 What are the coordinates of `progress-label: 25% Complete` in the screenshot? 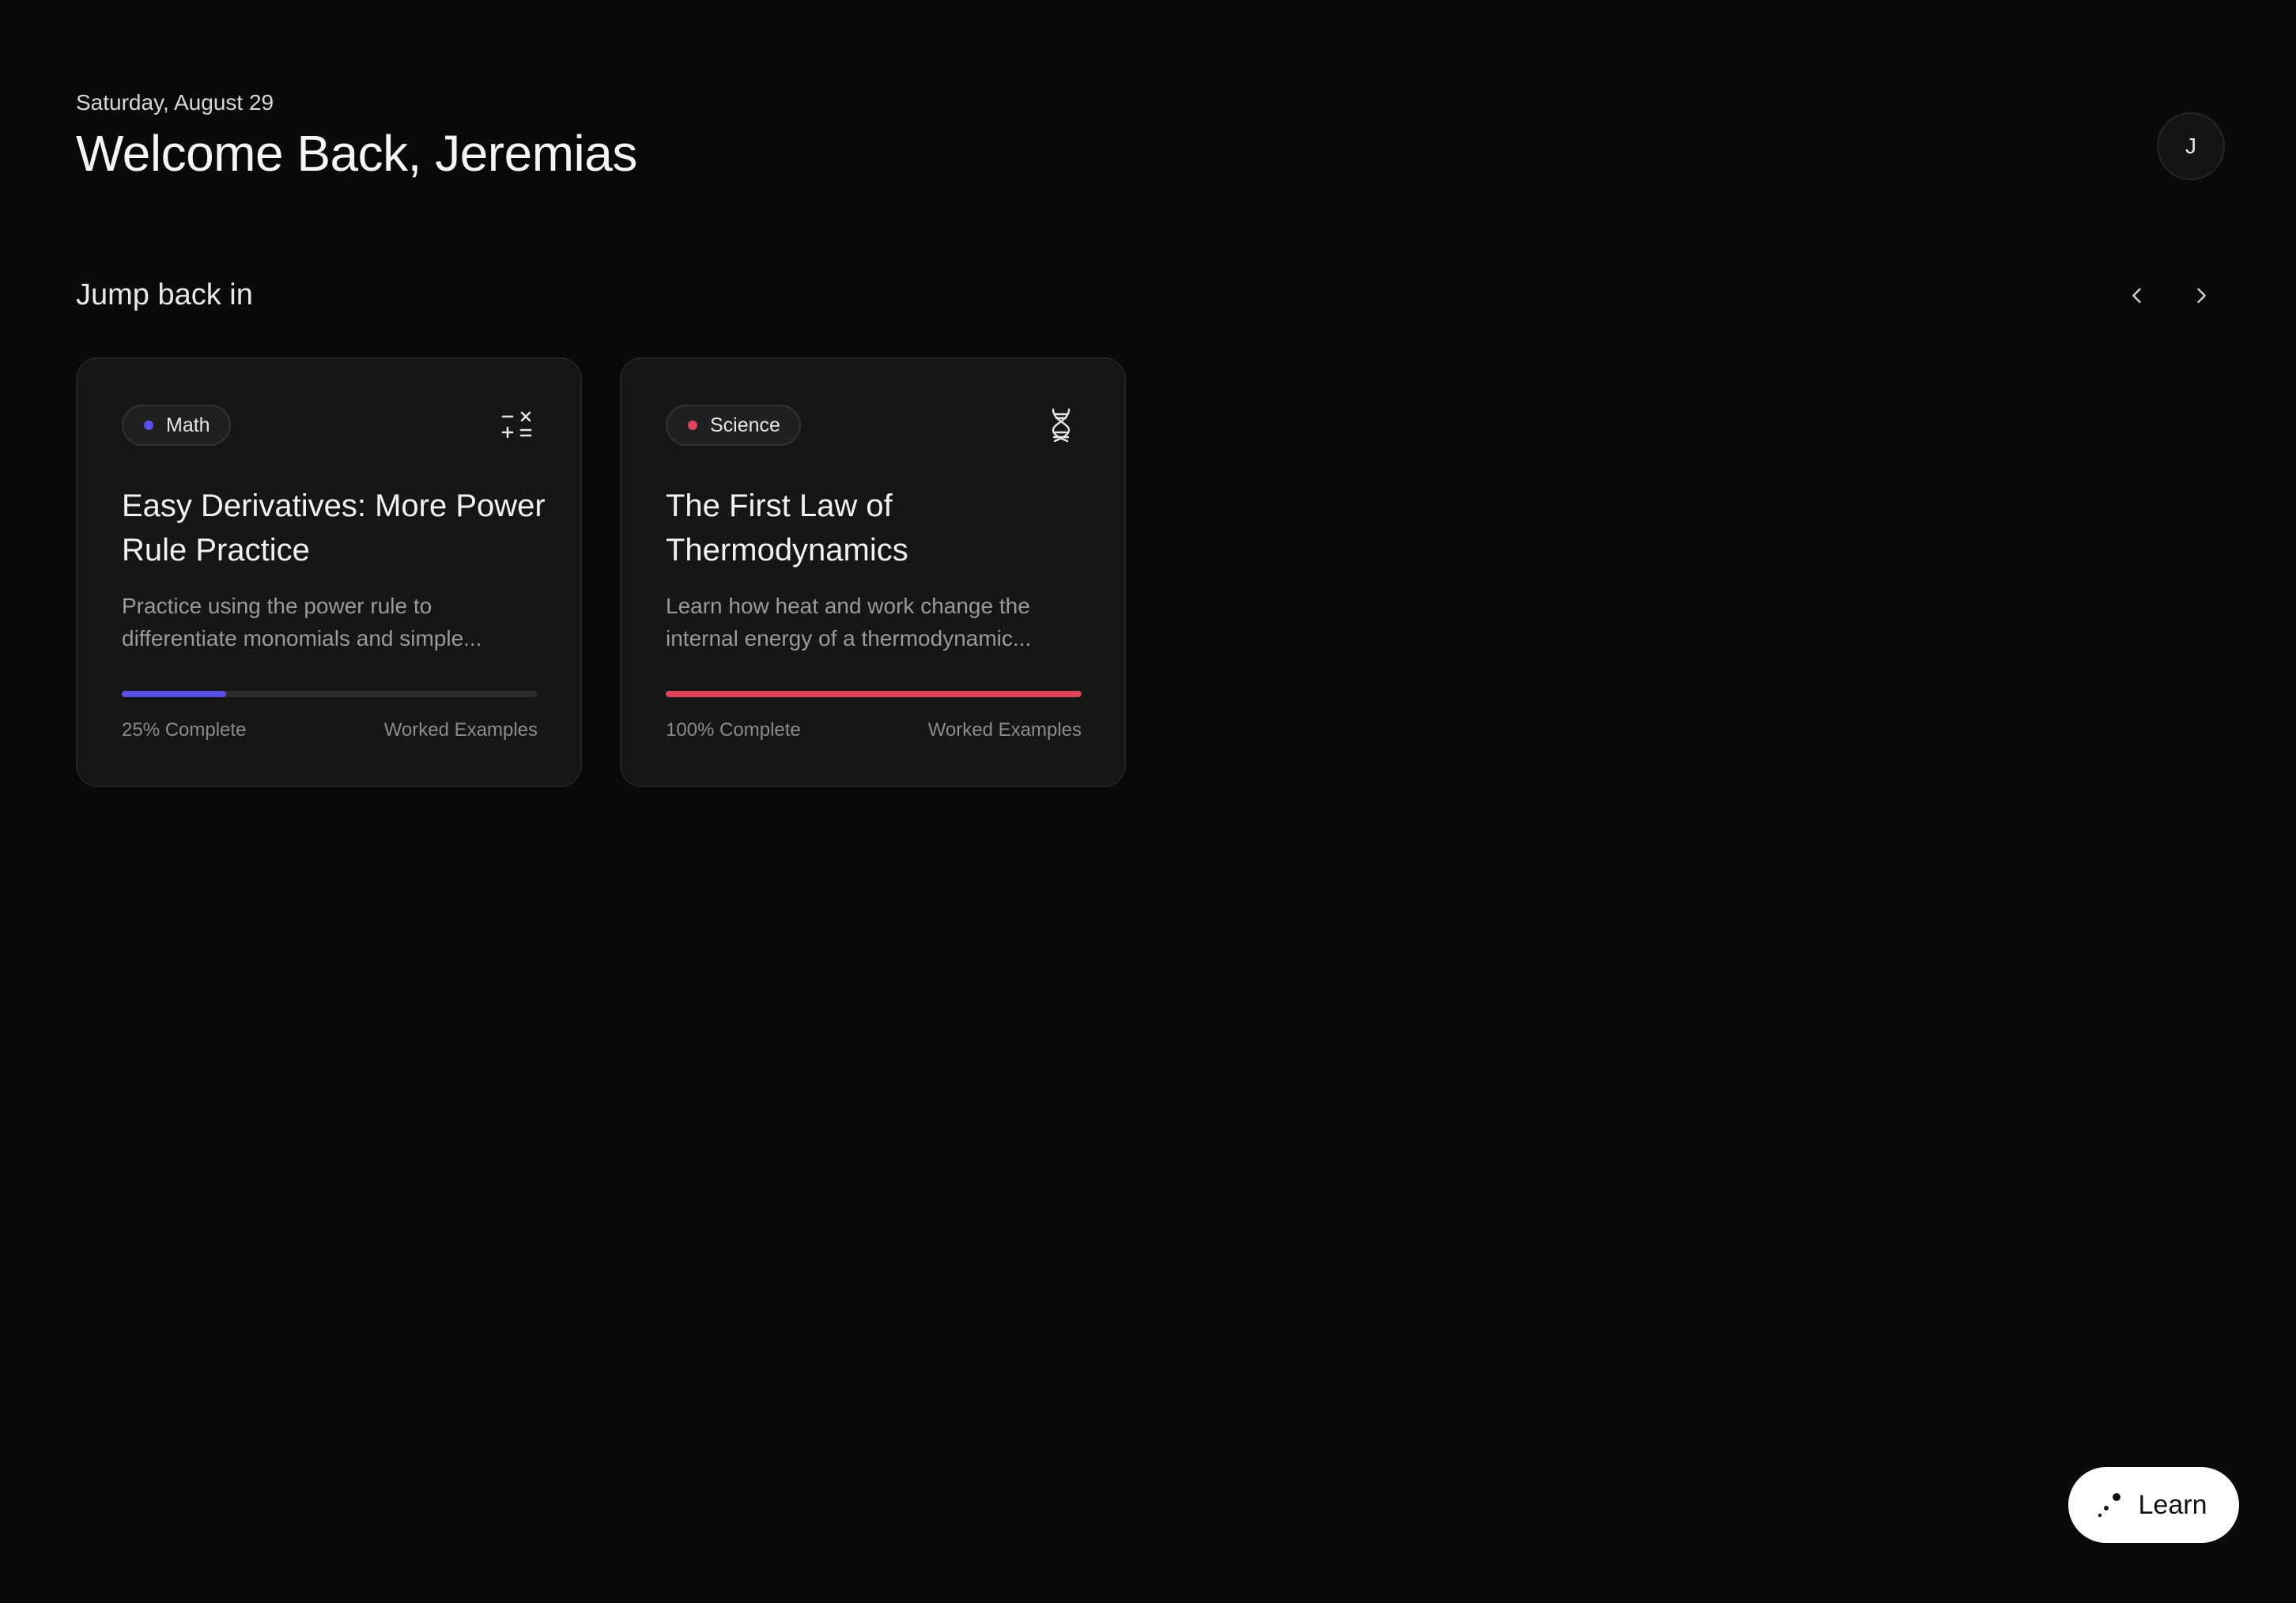 It's located at (184, 730).